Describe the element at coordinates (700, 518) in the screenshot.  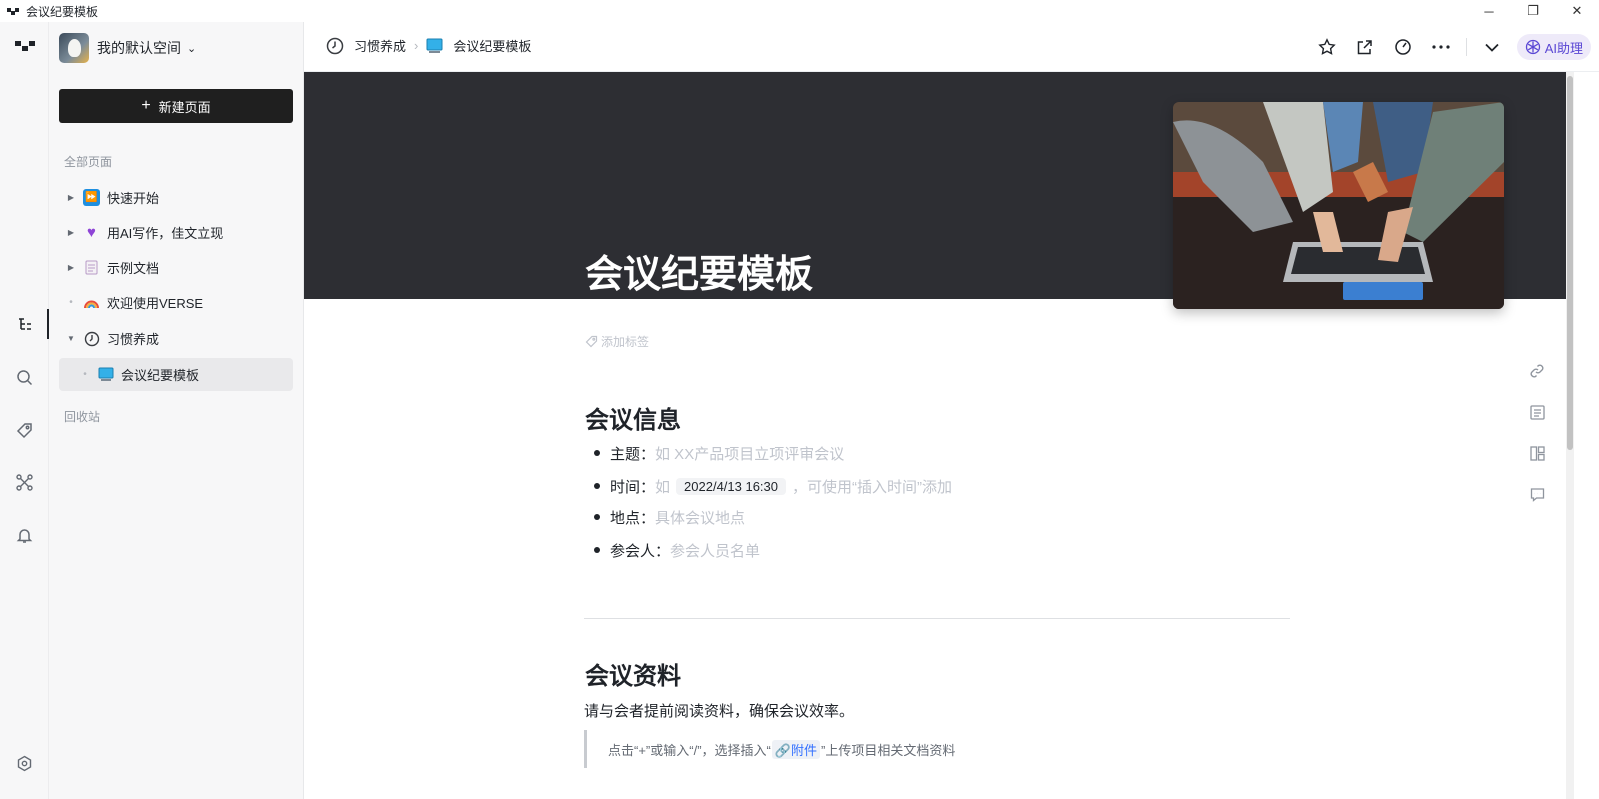
I see `place-placeholder: 具体会议地点` at that location.